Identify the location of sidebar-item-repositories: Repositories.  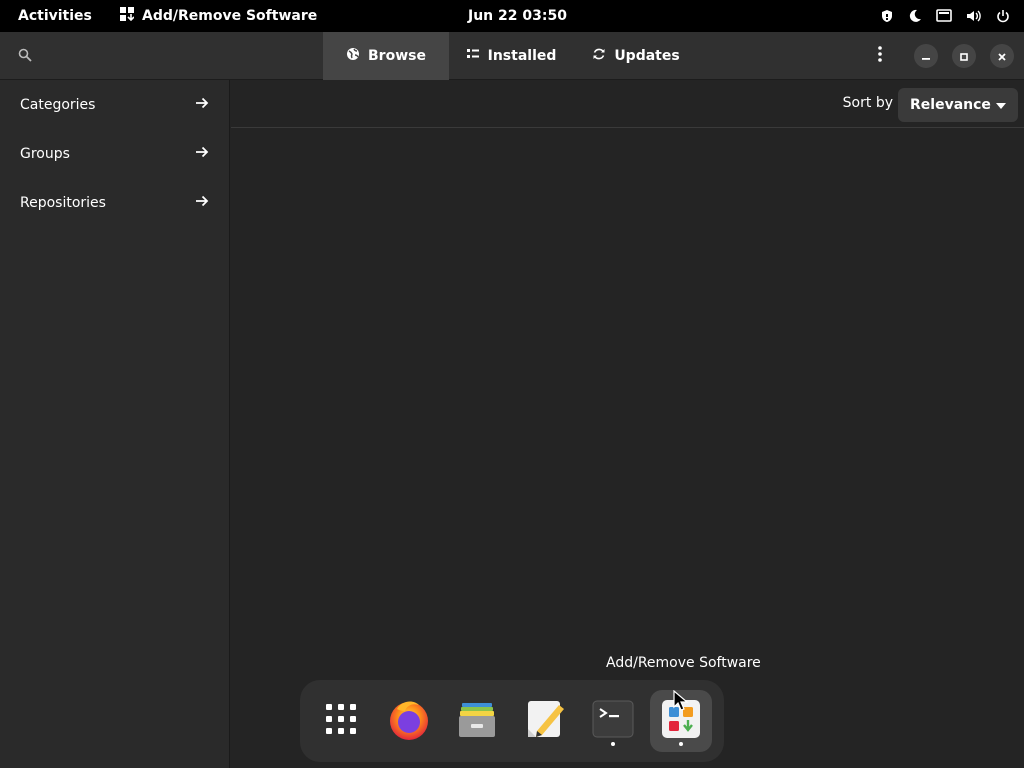
(114, 202).